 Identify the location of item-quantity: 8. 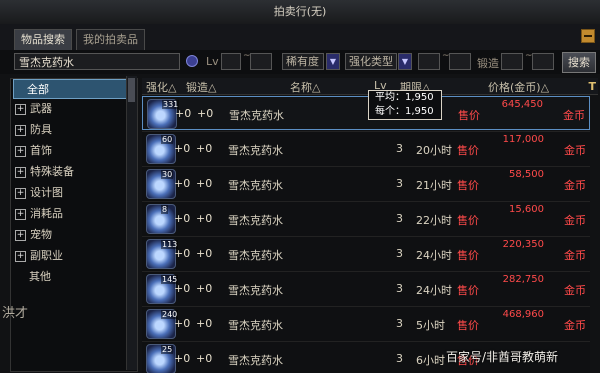
(165, 209).